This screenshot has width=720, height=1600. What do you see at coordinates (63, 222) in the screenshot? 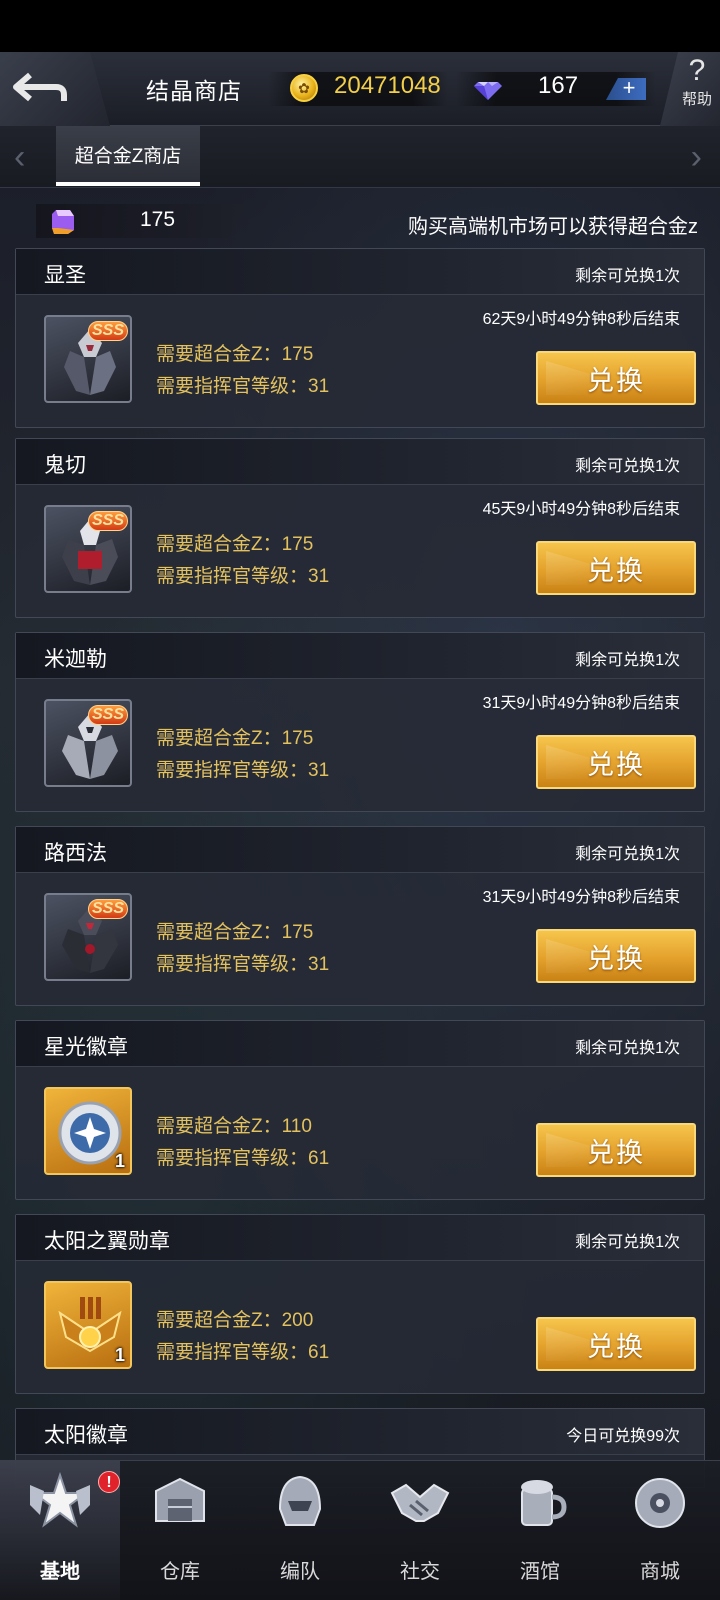
I see `alloy-crystal-icon` at bounding box center [63, 222].